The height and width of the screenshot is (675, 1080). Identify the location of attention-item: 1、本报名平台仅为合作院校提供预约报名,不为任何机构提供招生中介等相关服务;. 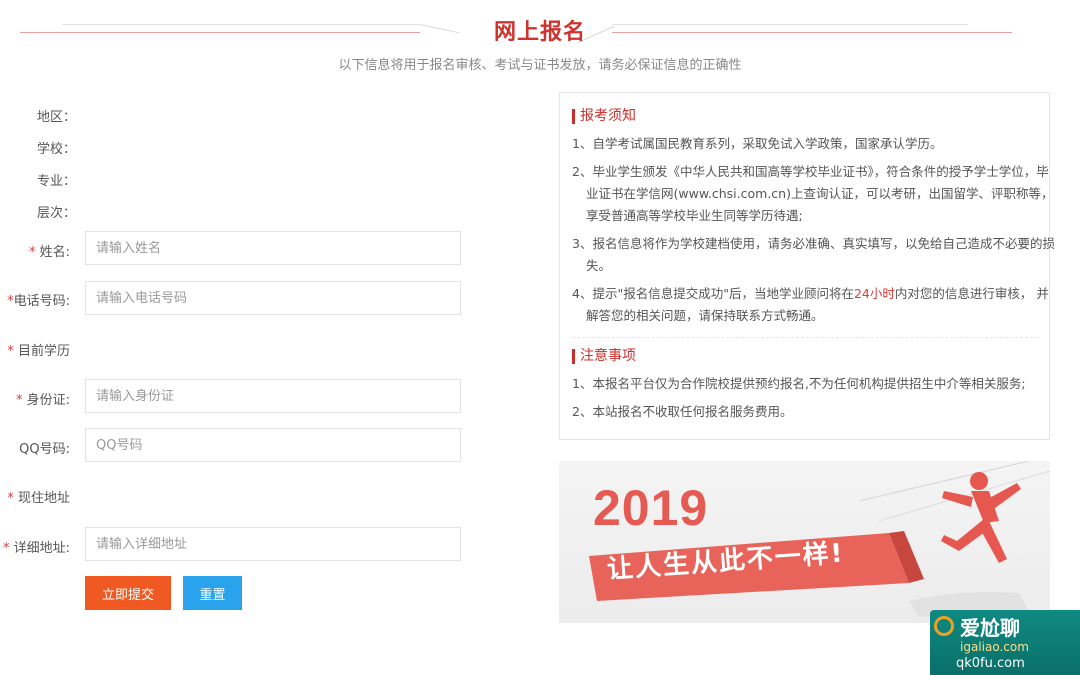
(799, 383).